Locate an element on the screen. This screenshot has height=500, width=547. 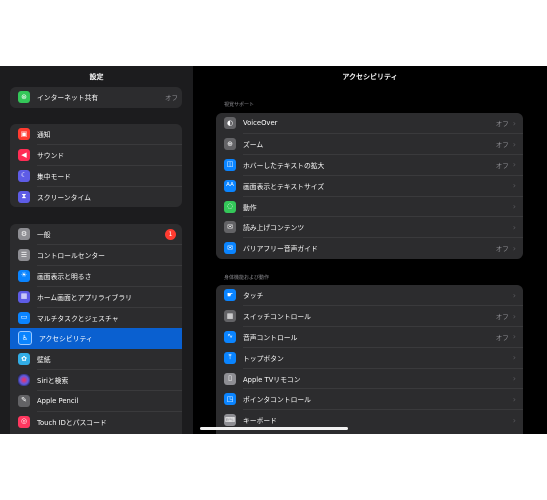
sidebar-item-multitasking: ▭ マルチタスクとジェスチャ is located at coordinates (96, 317).